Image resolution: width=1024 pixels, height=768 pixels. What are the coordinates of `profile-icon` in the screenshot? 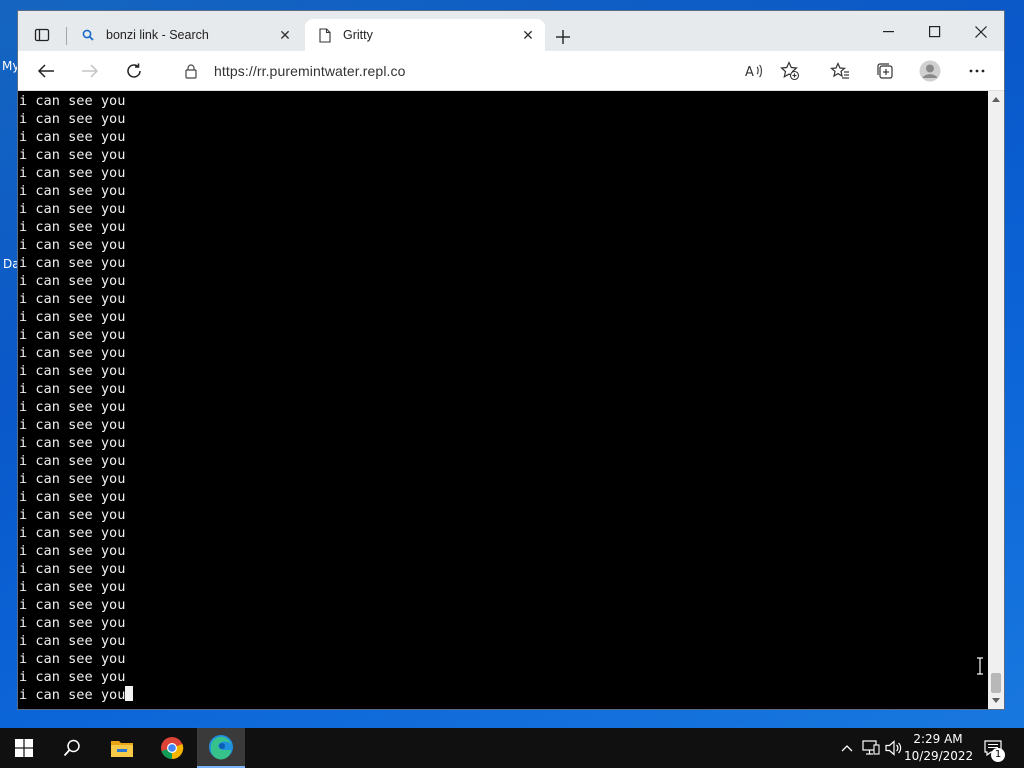 It's located at (930, 71).